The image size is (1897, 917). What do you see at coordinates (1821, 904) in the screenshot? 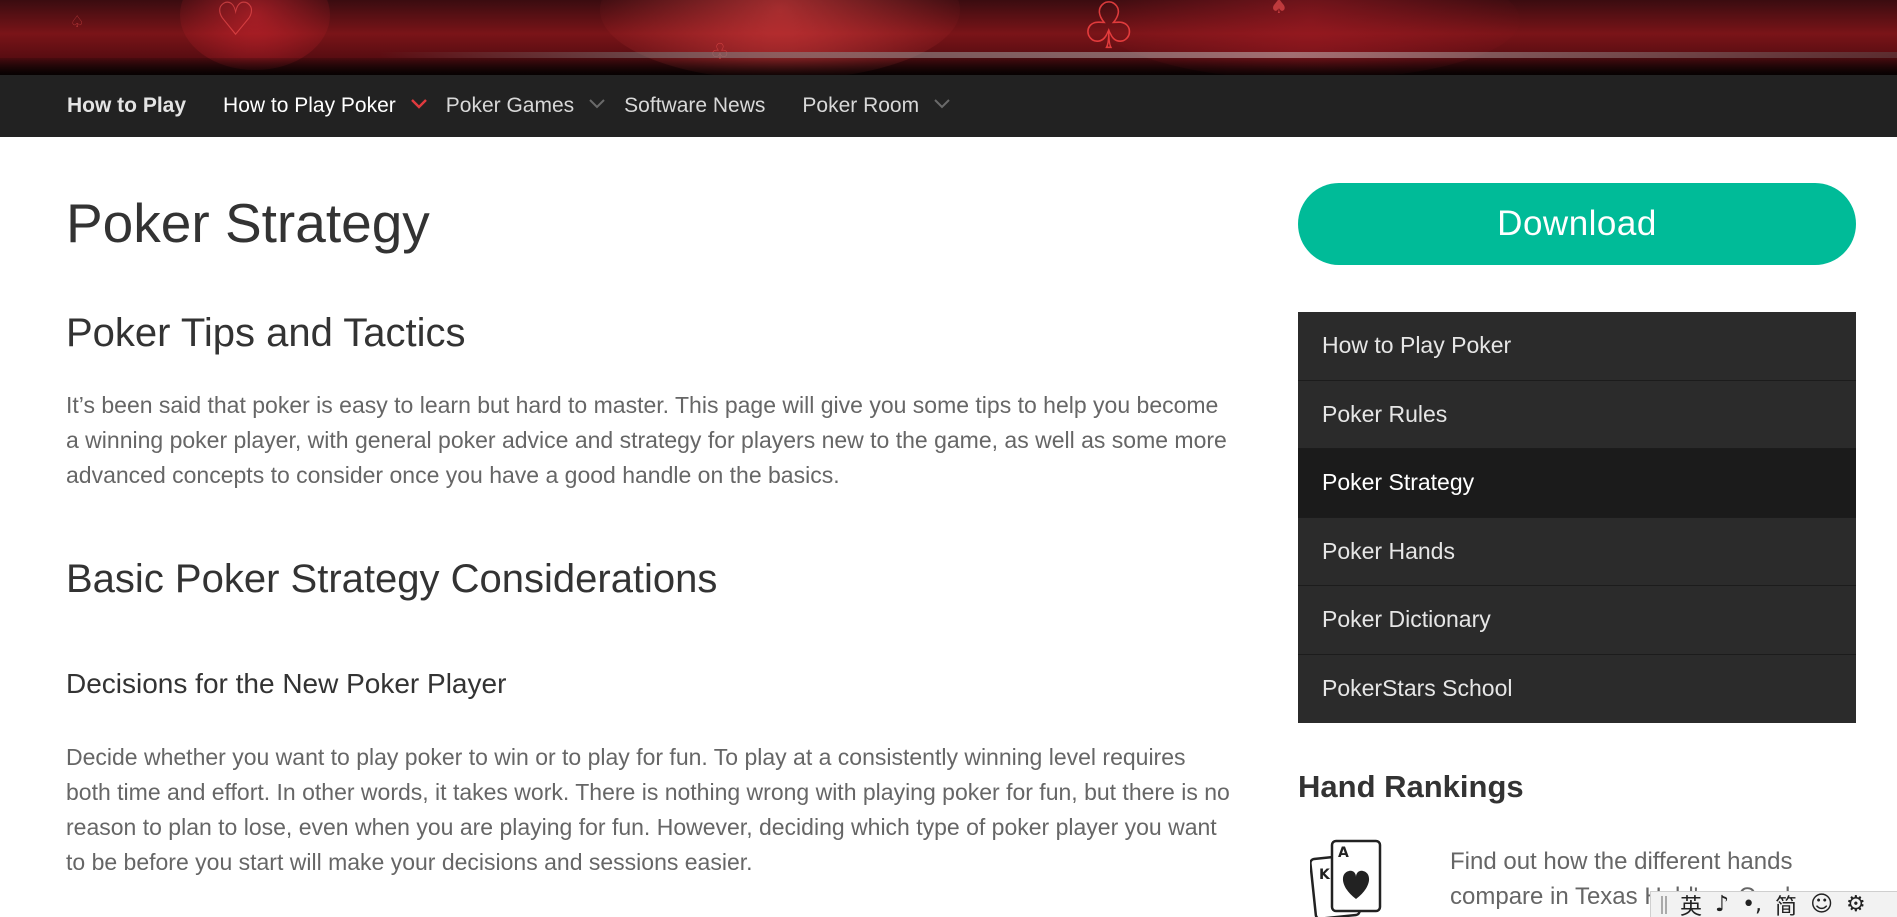
I see `emoji-icon: ☺` at bounding box center [1821, 904].